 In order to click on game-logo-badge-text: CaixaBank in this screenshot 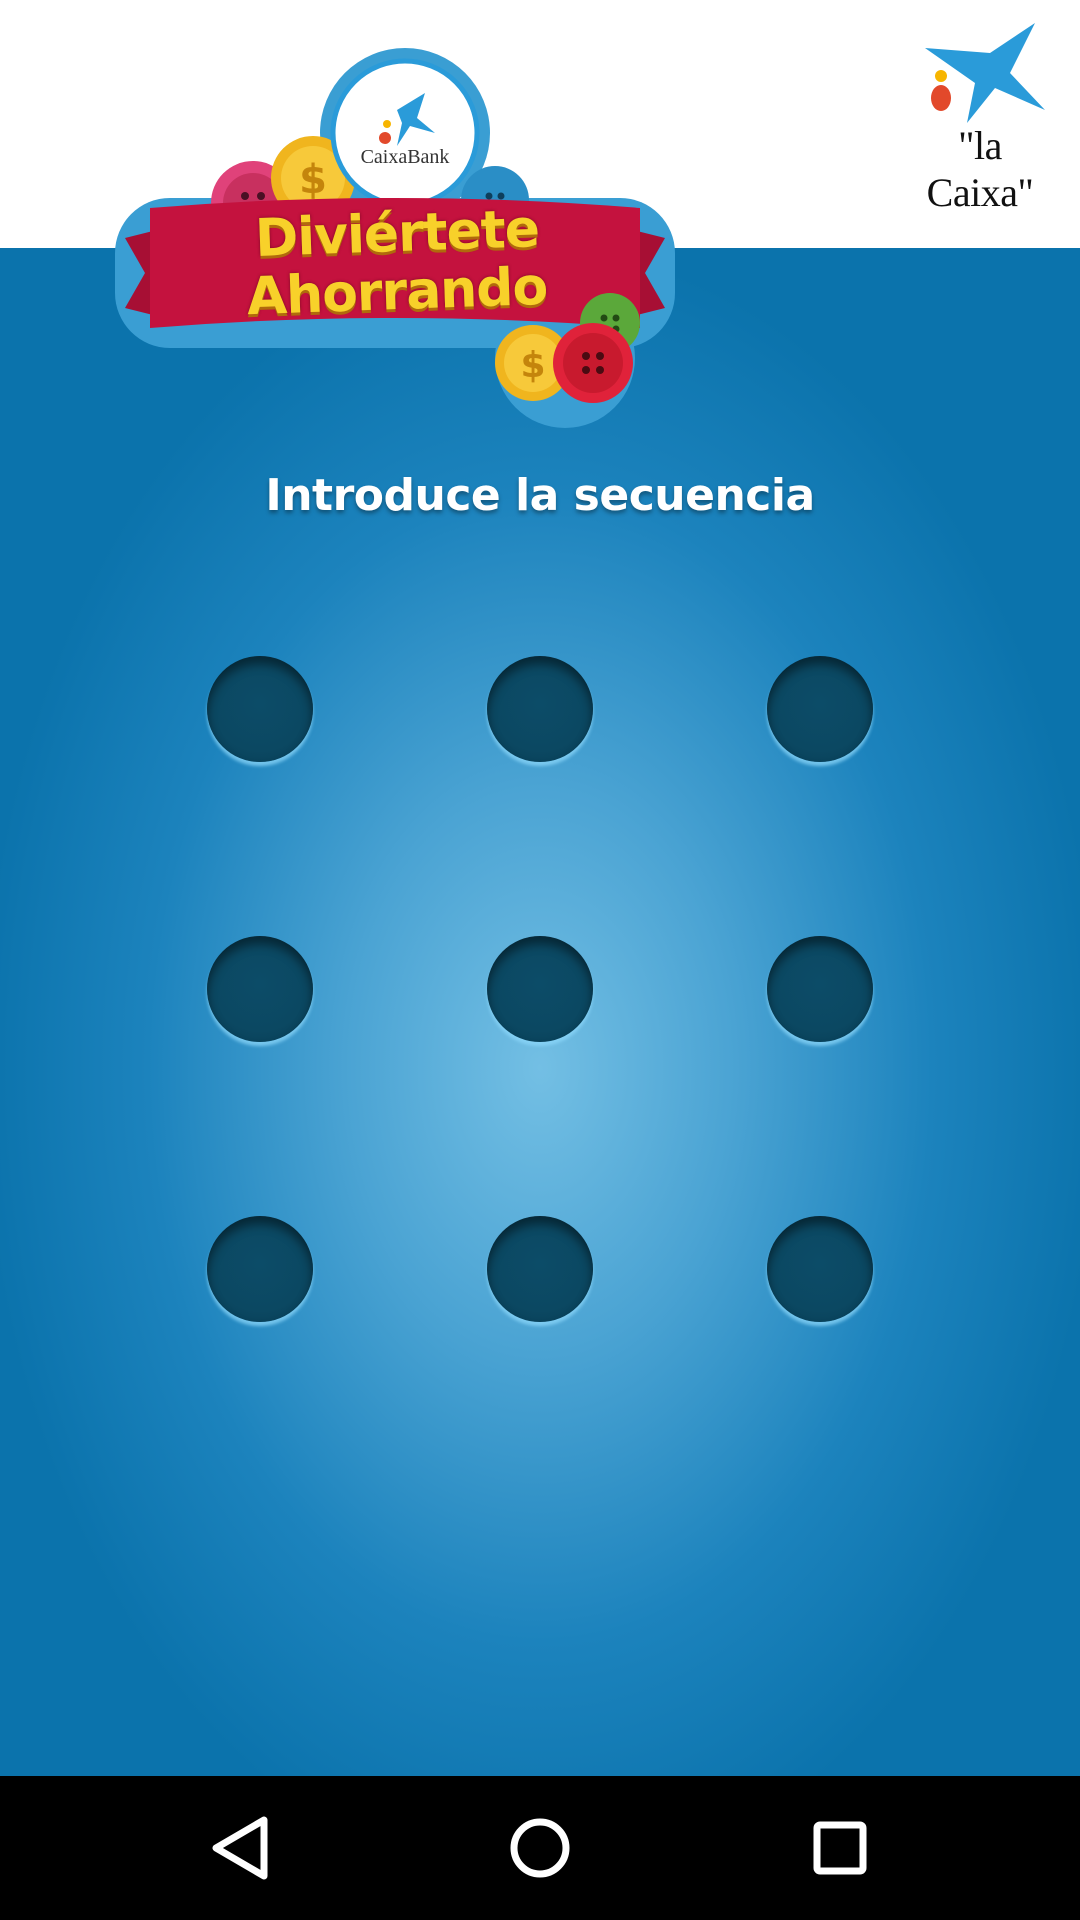, I will do `click(405, 157)`.